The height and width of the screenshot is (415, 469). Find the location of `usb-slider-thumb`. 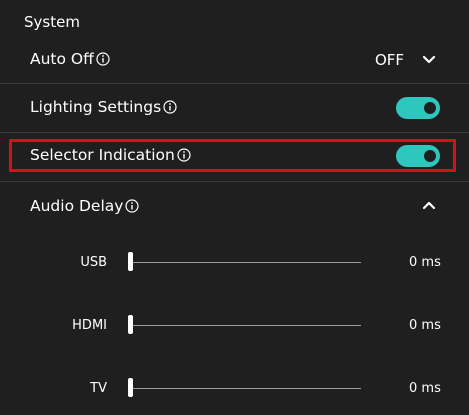

usb-slider-thumb is located at coordinates (130, 261).